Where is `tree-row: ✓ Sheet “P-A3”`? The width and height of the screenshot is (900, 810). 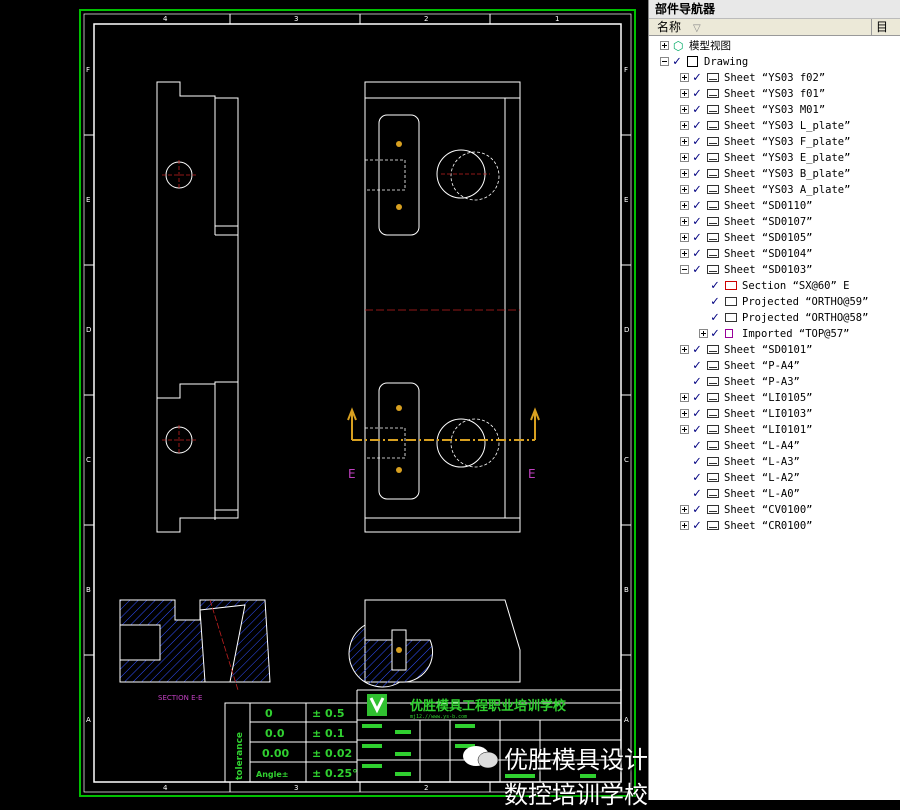
tree-row: ✓ Sheet “P-A3” is located at coordinates (774, 382).